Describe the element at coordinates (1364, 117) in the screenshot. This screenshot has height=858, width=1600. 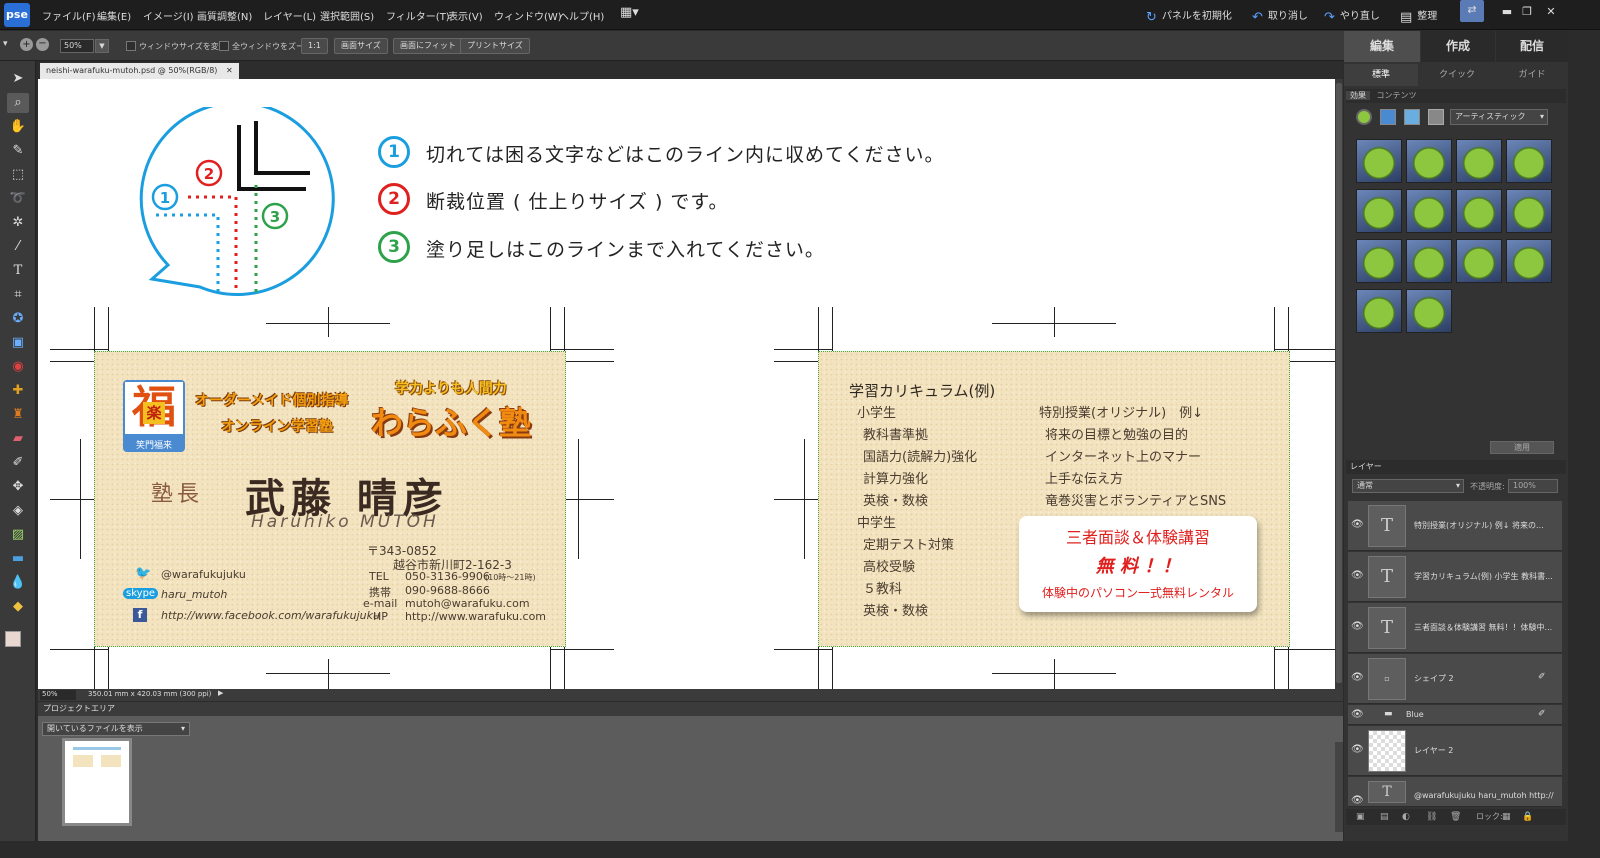
I see `filters-icon` at that location.